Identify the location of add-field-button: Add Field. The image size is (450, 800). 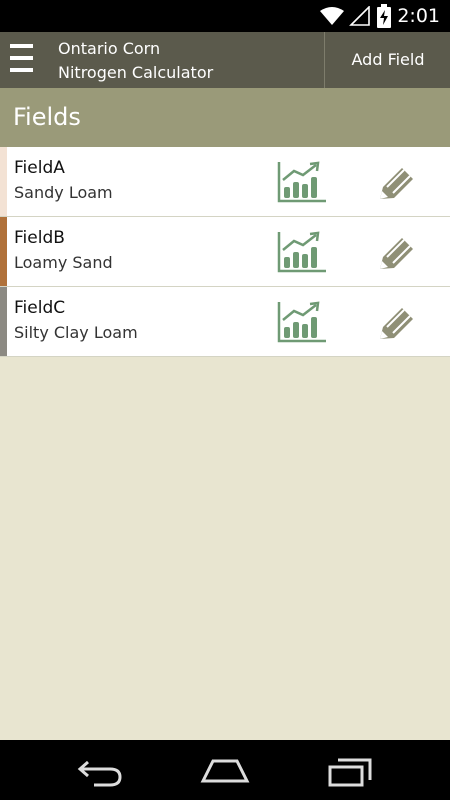
(387, 60).